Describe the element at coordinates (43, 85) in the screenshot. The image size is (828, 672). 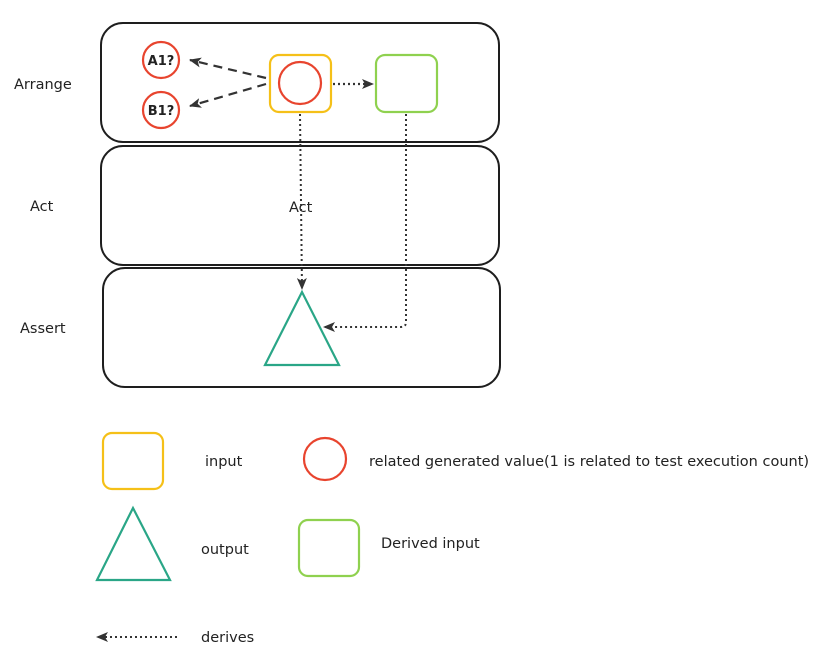
I see `phase-label-arrange: Arrange` at that location.